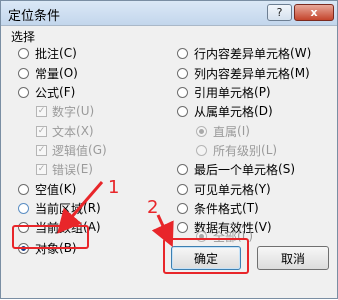 Image resolution: width=338 pixels, height=300 pixels. I want to click on option-conditional-formats: 条件格式 (T), so click(218, 208).